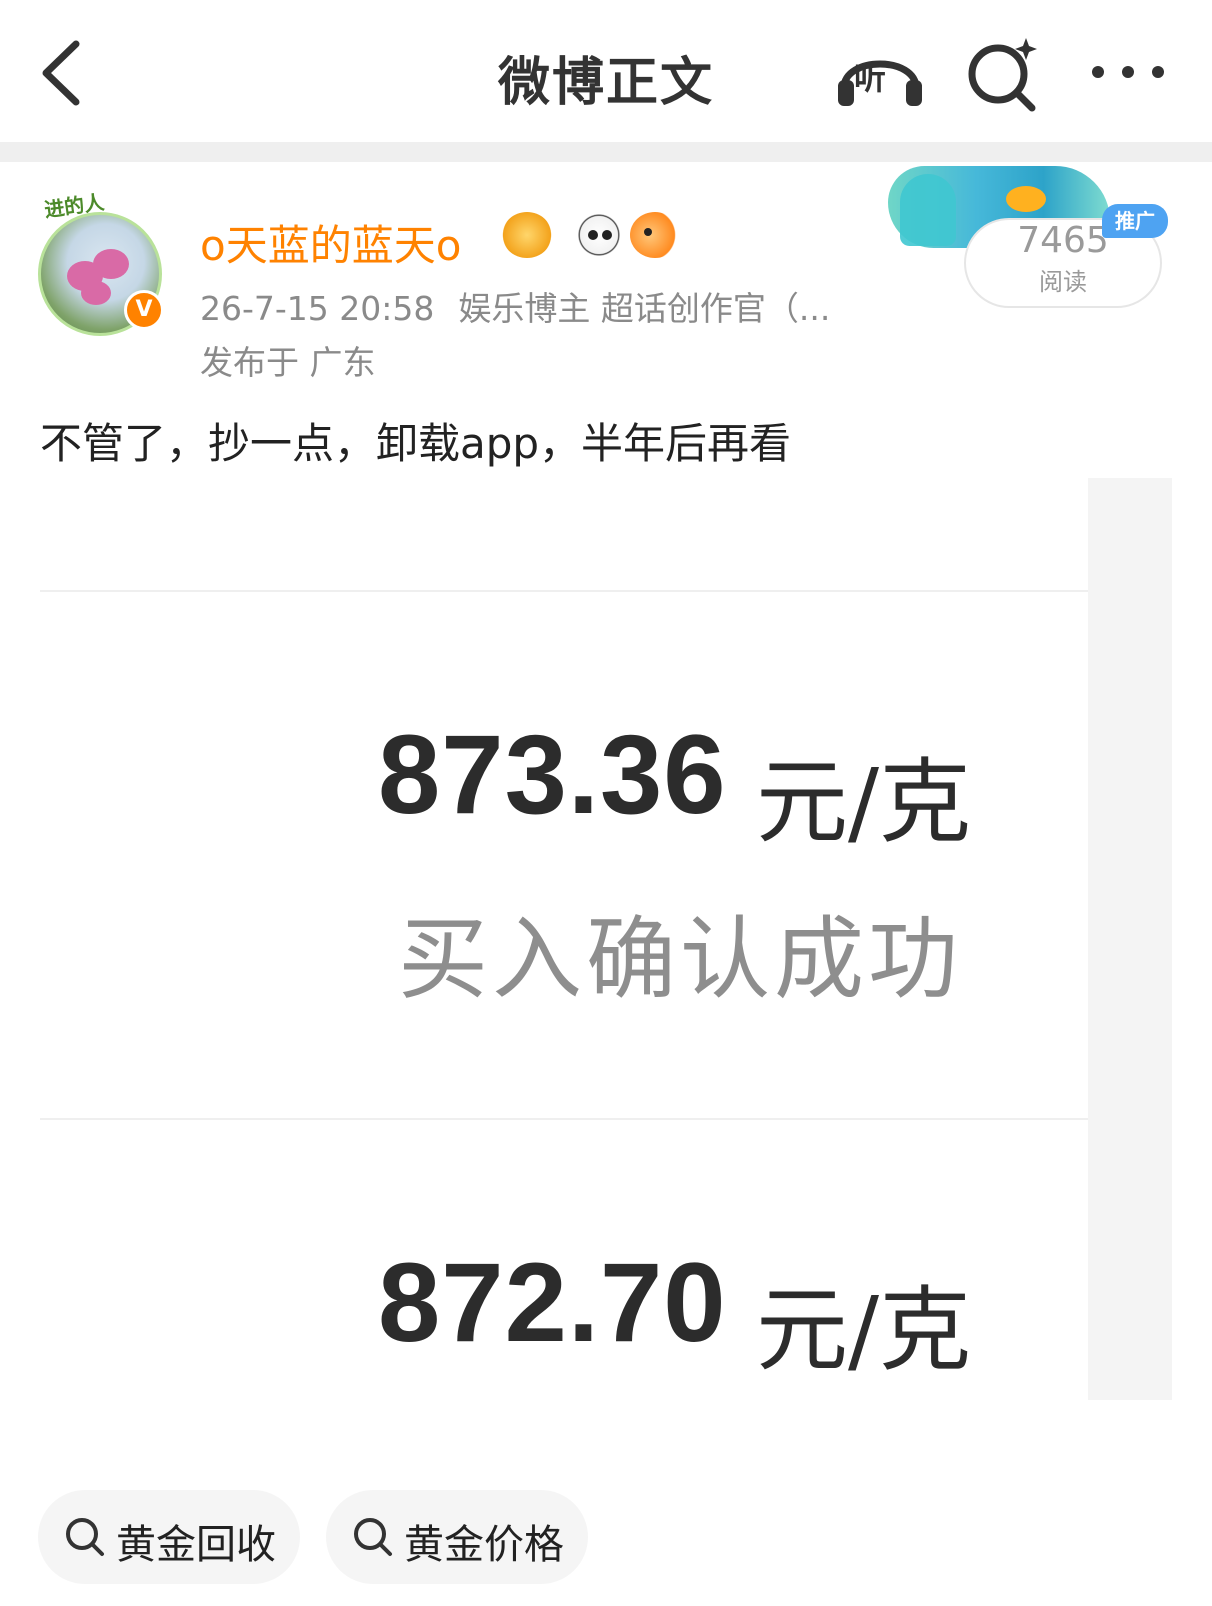 This screenshot has height=1606, width=1212. What do you see at coordinates (1130, 939) in the screenshot?
I see `image-edge` at bounding box center [1130, 939].